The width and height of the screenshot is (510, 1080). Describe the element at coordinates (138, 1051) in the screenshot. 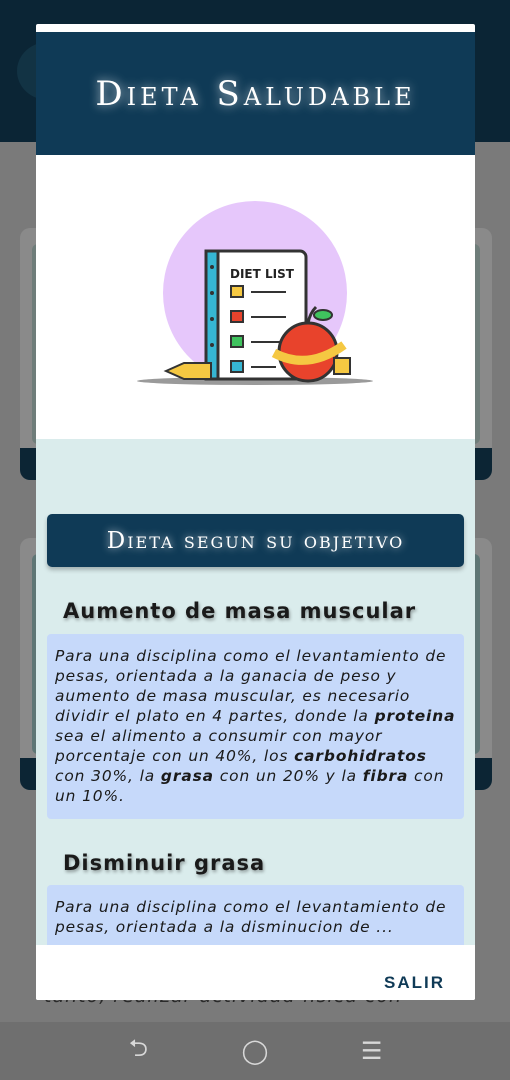

I see `back-icon: ⮌` at that location.